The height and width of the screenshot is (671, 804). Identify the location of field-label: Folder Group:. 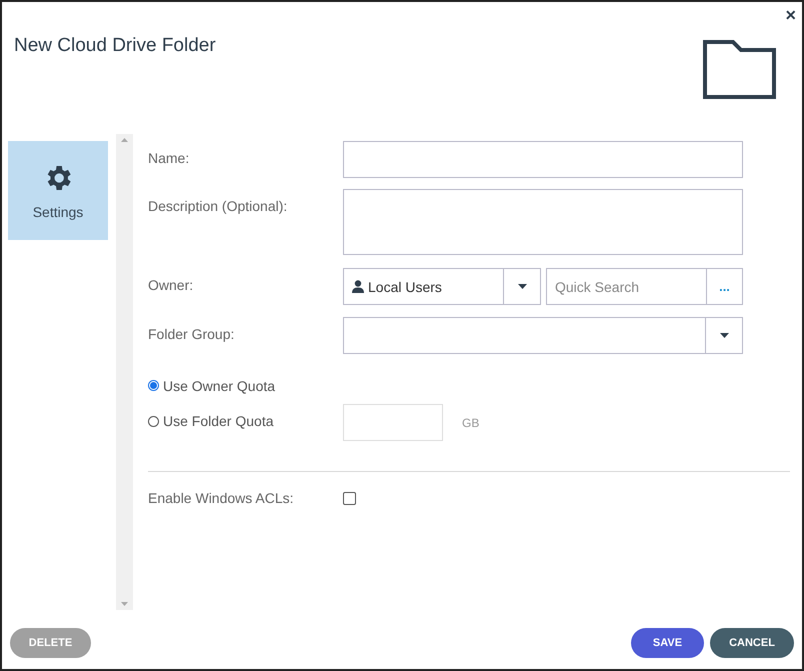
(192, 333).